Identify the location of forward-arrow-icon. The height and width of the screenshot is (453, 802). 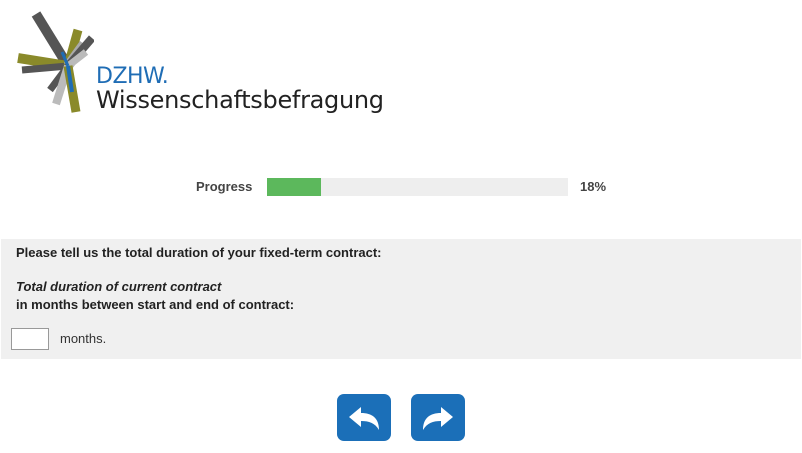
(438, 418).